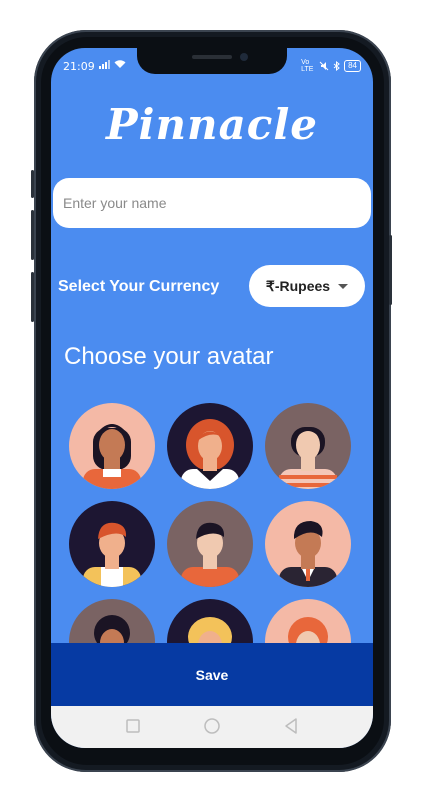 The image size is (423, 798). I want to click on bluetooth-icon, so click(336, 66).